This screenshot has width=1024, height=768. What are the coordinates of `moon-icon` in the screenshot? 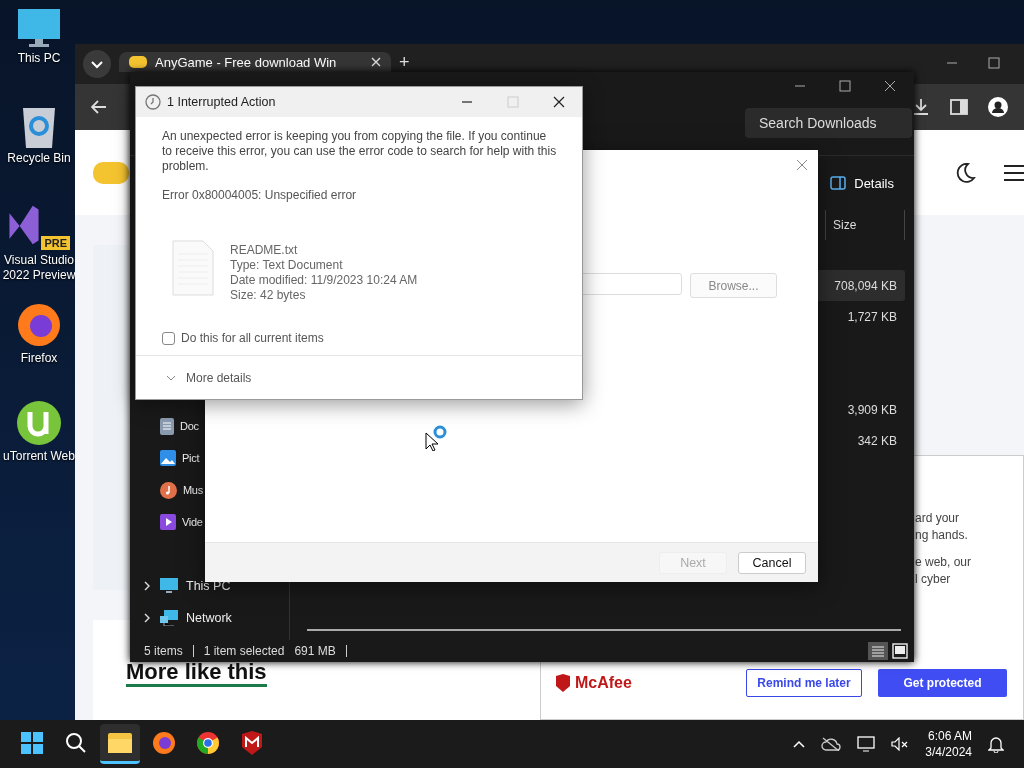 It's located at (965, 172).